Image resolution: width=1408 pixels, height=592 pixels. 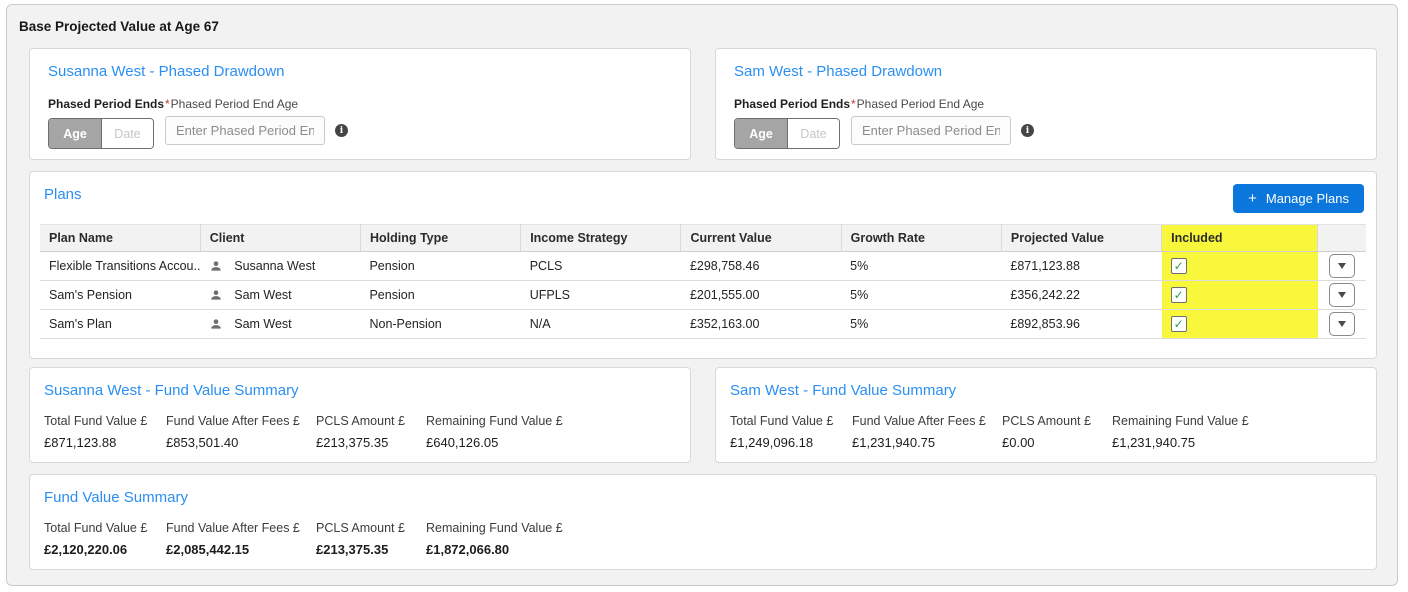 I want to click on summary-value: £853,501.40, so click(x=202, y=442).